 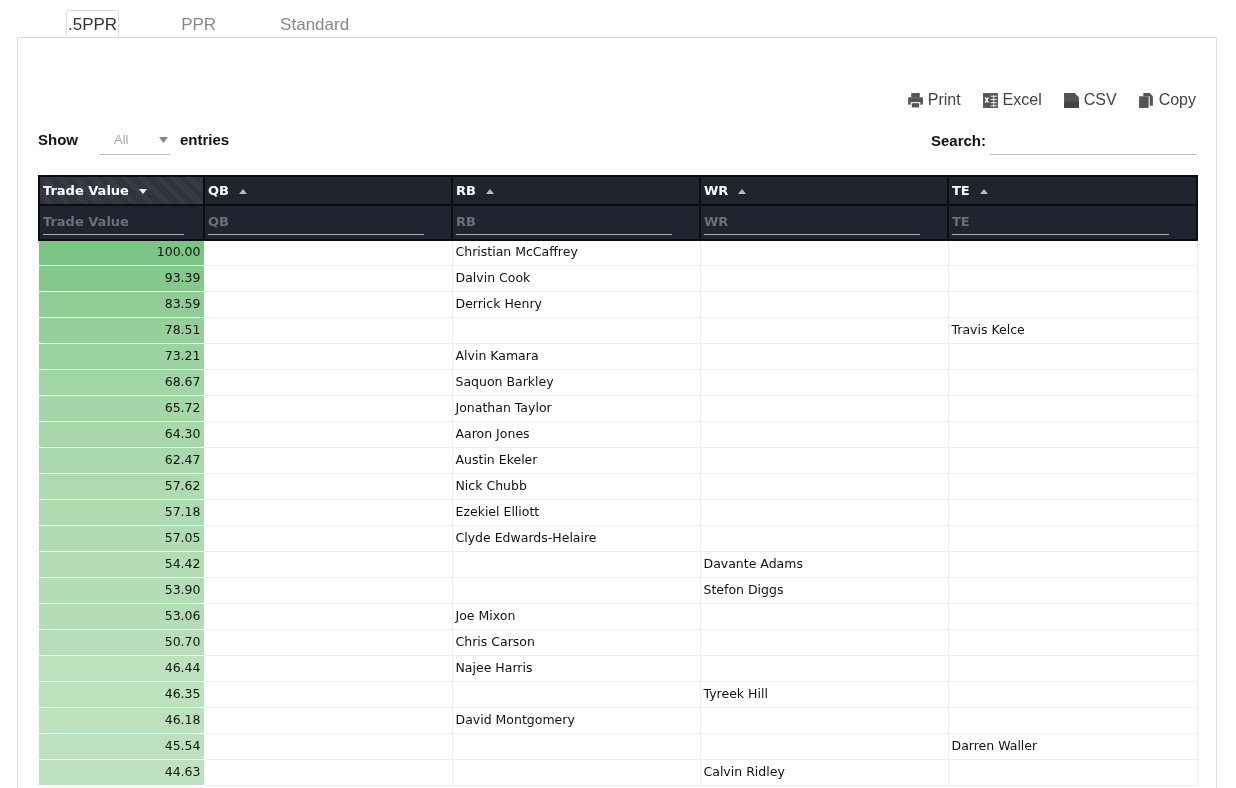 What do you see at coordinates (1072, 190) in the screenshot?
I see `column-header: TE` at bounding box center [1072, 190].